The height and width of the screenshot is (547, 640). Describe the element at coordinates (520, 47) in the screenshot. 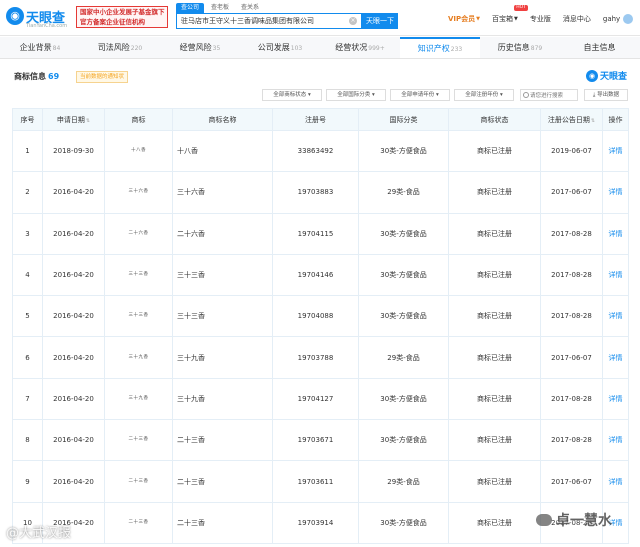

I see `tab-history: 历史信息879` at that location.